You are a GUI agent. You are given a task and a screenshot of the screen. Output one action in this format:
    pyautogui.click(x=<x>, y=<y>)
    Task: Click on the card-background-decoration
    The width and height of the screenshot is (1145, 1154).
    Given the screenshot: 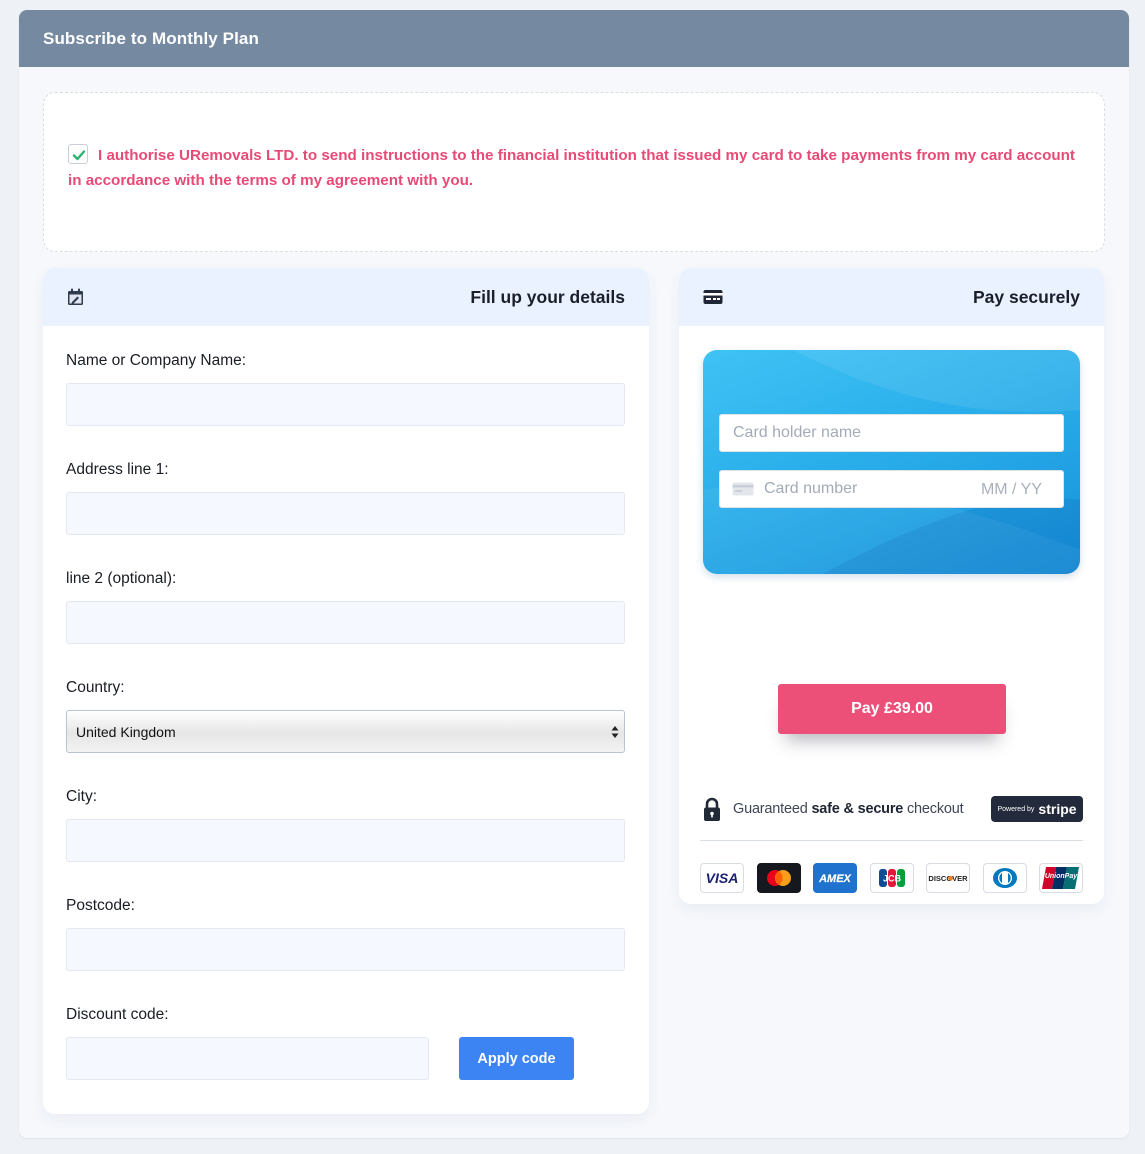 What is the action you would take?
    pyautogui.click(x=891, y=462)
    